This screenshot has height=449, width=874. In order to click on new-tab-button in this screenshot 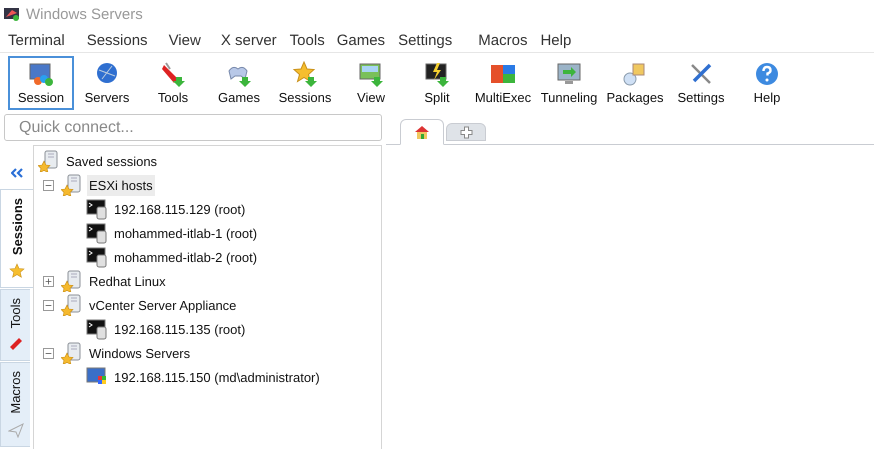, I will do `click(466, 132)`.